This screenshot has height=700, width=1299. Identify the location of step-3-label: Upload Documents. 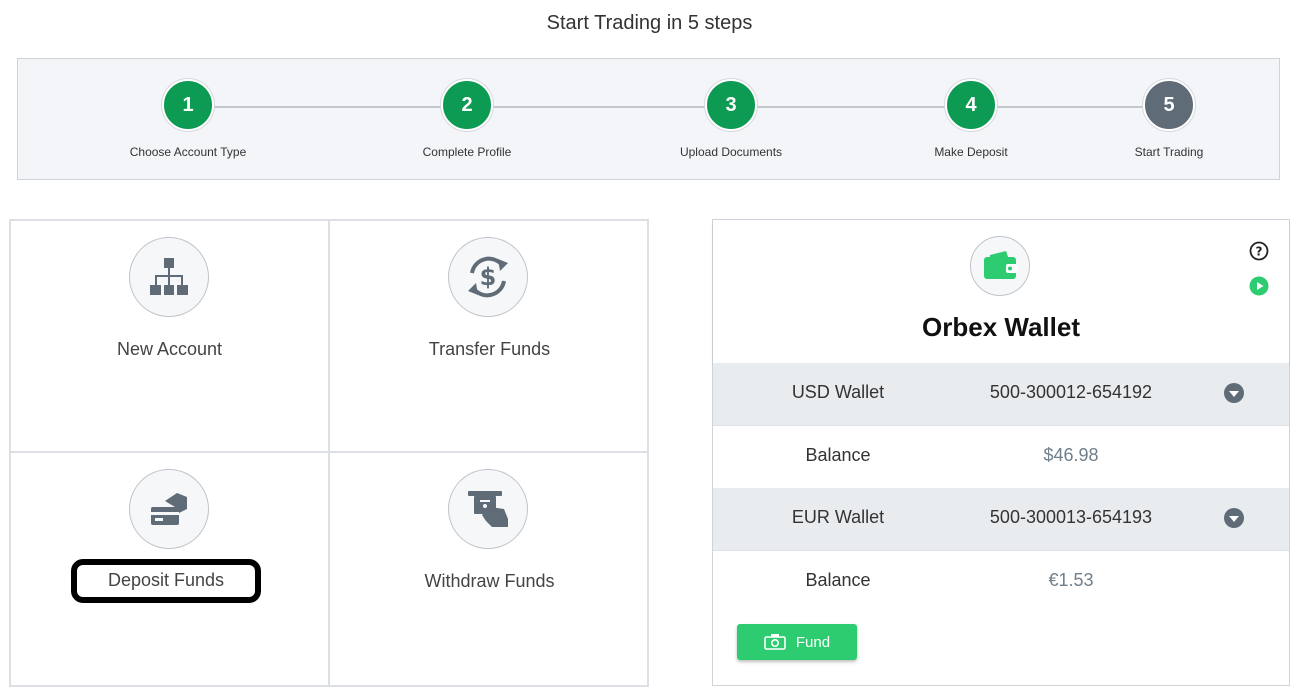
(731, 152).